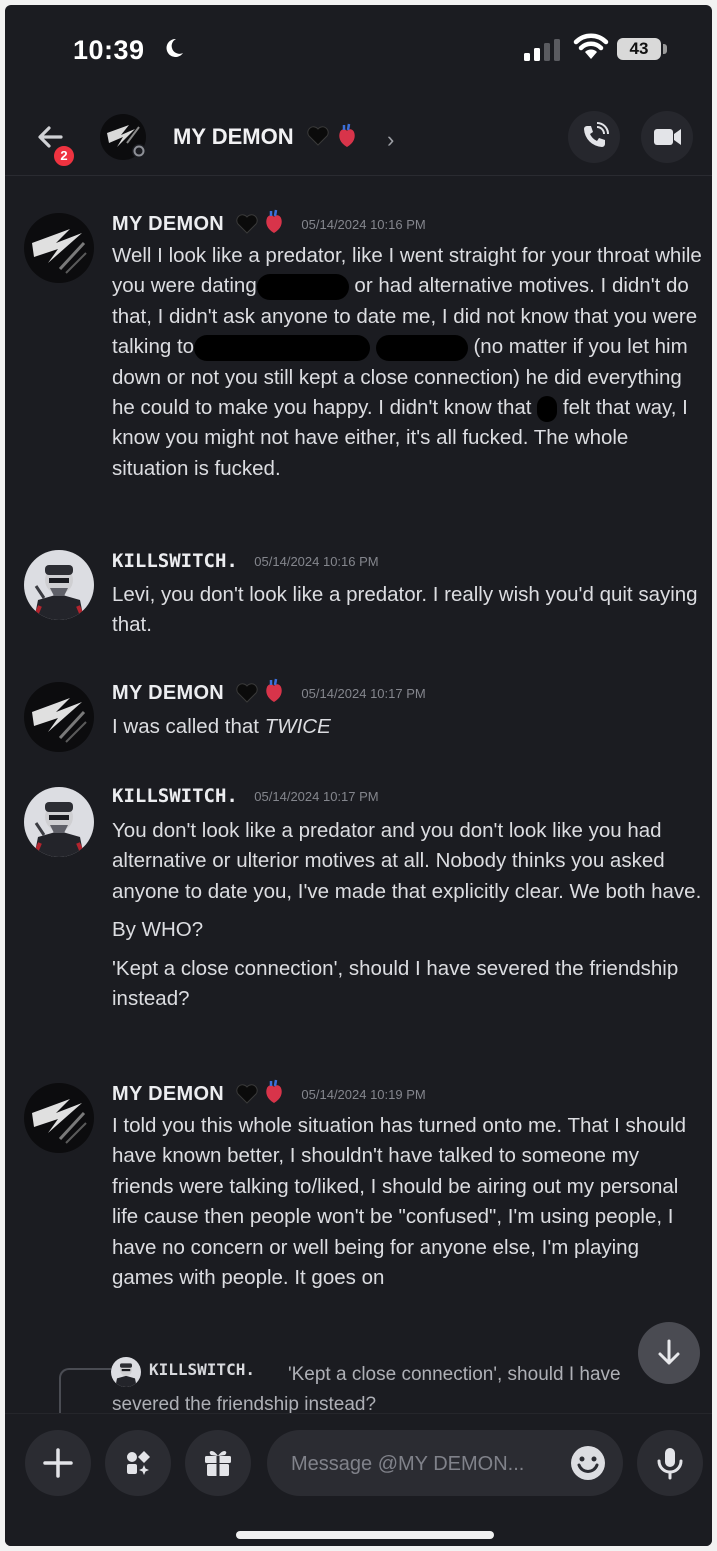 The height and width of the screenshot is (1551, 717). I want to click on timestamp: 05/14/2024 10:19 PM, so click(363, 1094).